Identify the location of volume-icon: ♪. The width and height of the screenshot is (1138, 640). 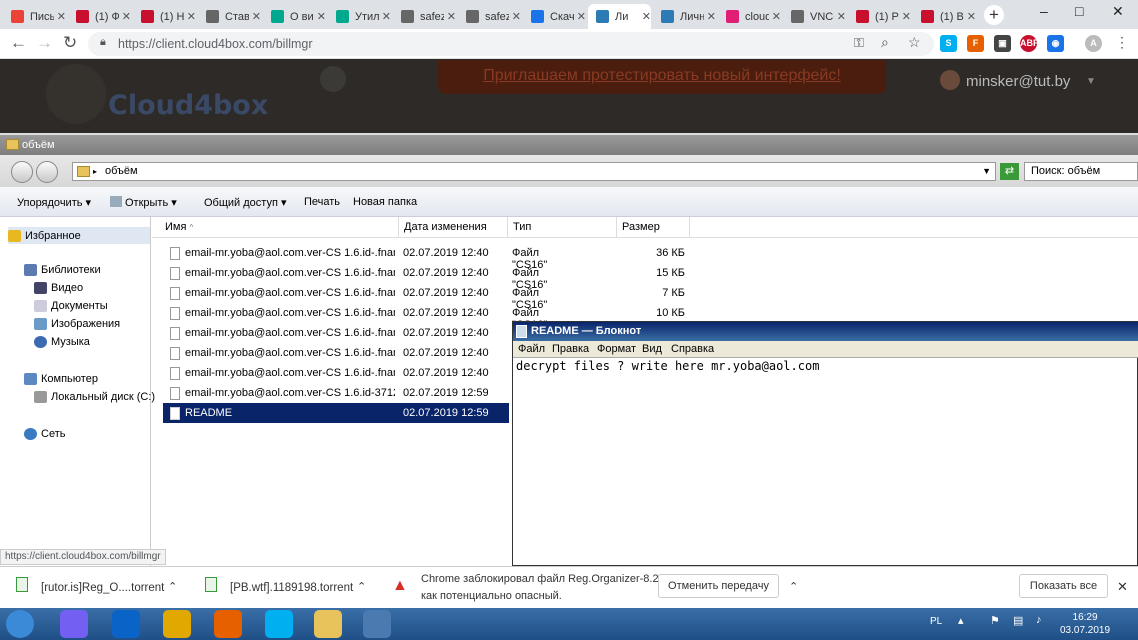
(1039, 620).